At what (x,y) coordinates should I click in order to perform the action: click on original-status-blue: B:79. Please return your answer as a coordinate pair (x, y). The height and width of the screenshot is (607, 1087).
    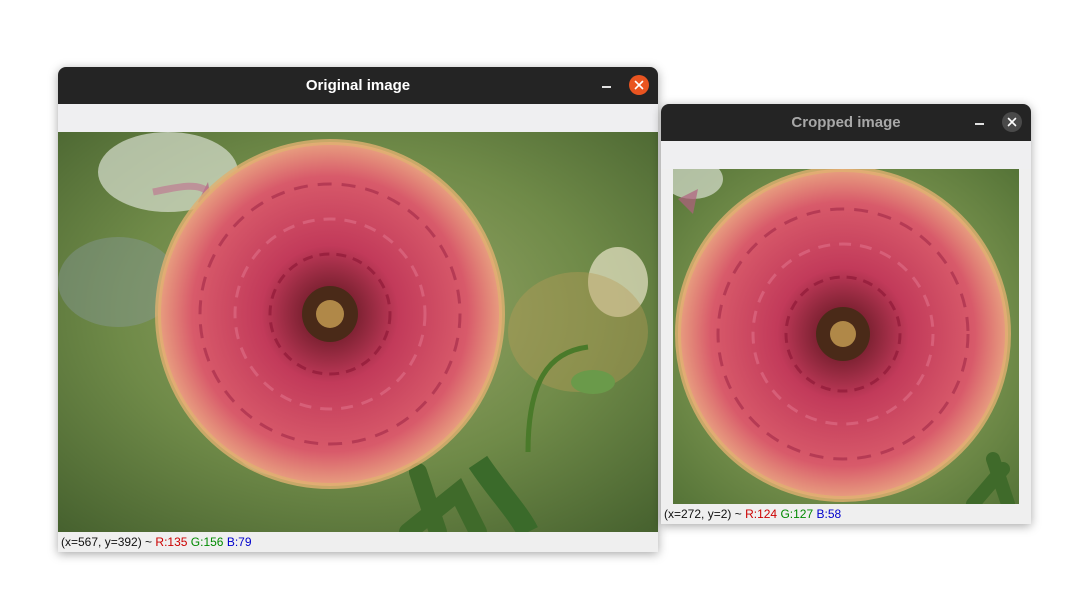
    Looking at the image, I should click on (239, 542).